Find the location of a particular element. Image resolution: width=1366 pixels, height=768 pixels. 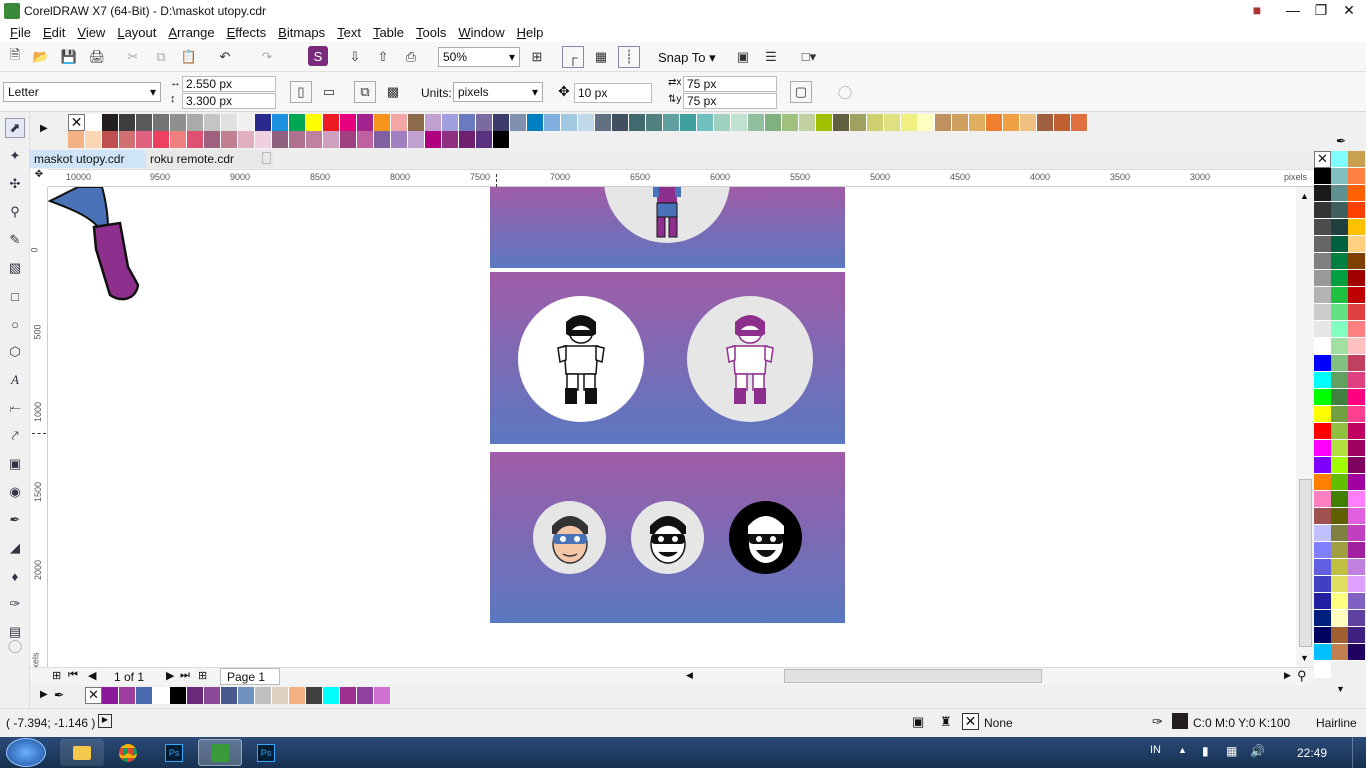

menu-file: File is located at coordinates (20, 32).